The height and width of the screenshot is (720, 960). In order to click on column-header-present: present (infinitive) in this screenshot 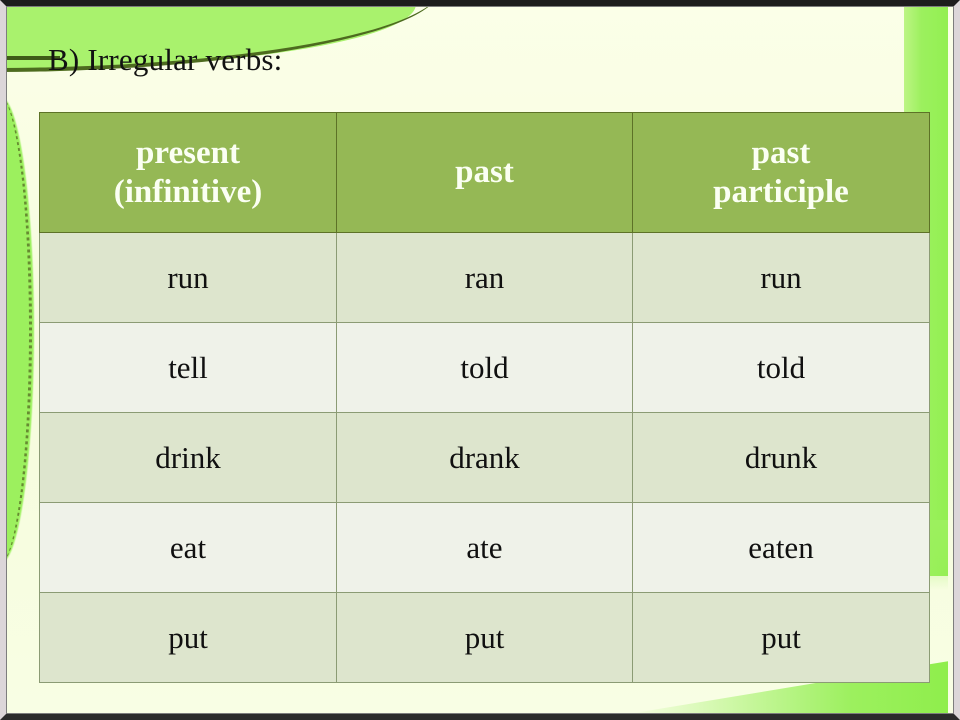, I will do `click(188, 172)`.